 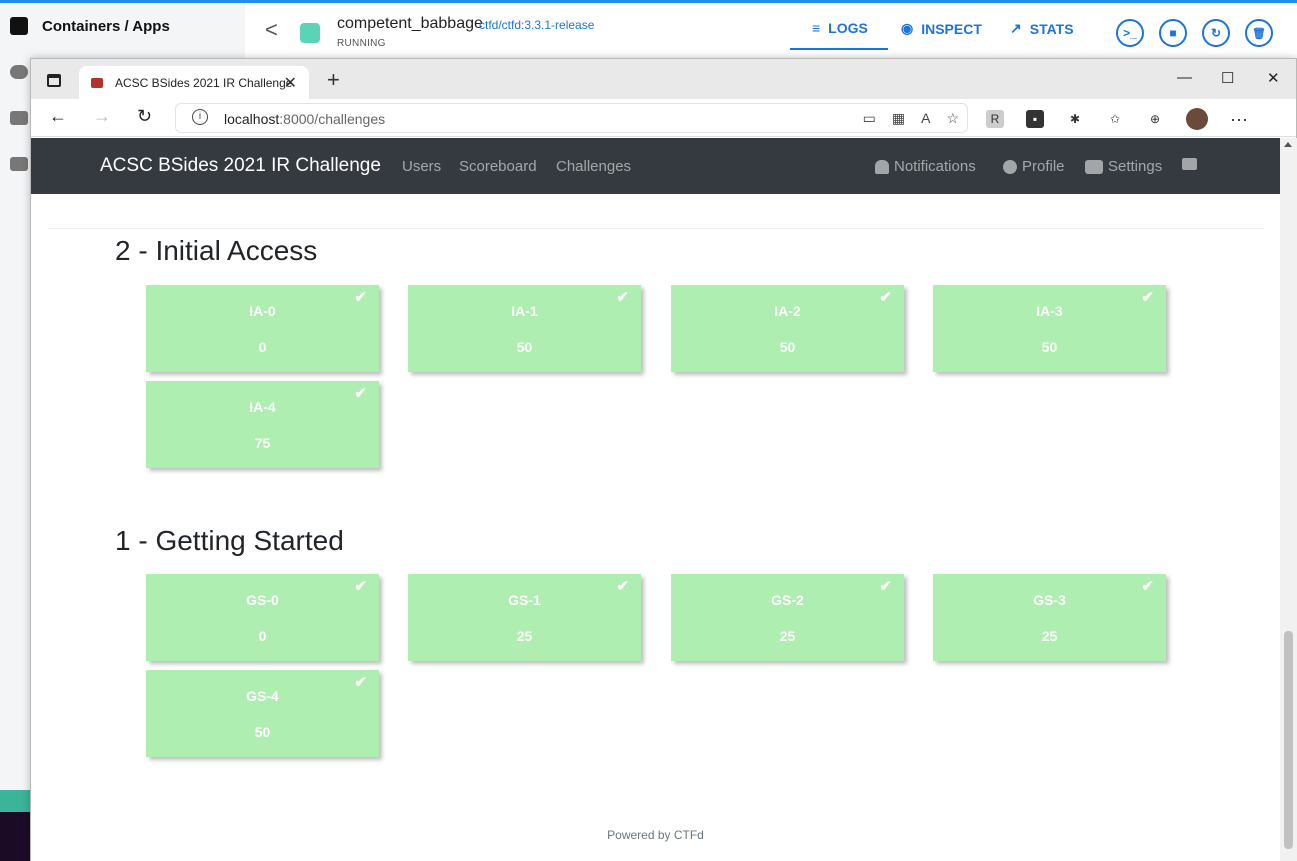 What do you see at coordinates (1227, 78) in the screenshot?
I see `maximize-button: ☐` at bounding box center [1227, 78].